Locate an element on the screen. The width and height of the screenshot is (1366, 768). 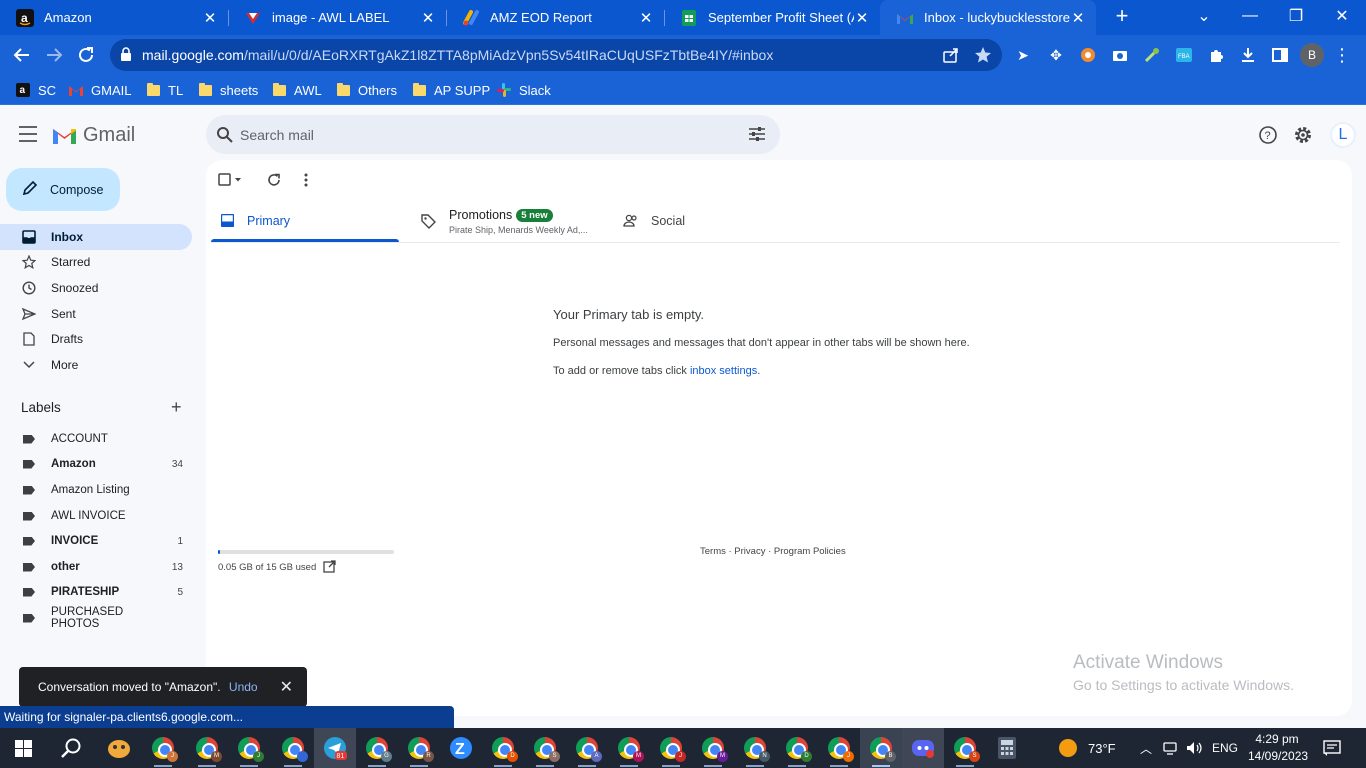
account-avatar: L is located at coordinates (1343, 135).